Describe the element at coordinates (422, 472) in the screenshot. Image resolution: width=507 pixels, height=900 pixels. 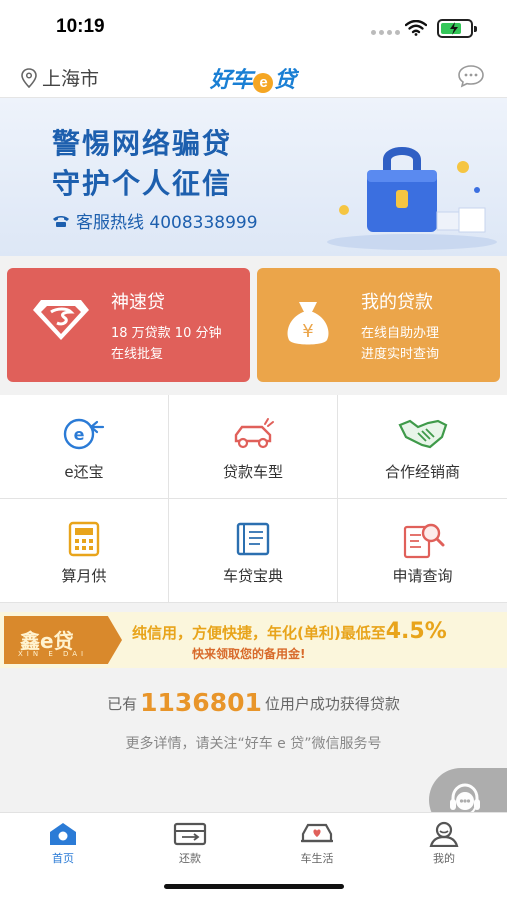
I see `grid-item-label: 合作经销商` at that location.